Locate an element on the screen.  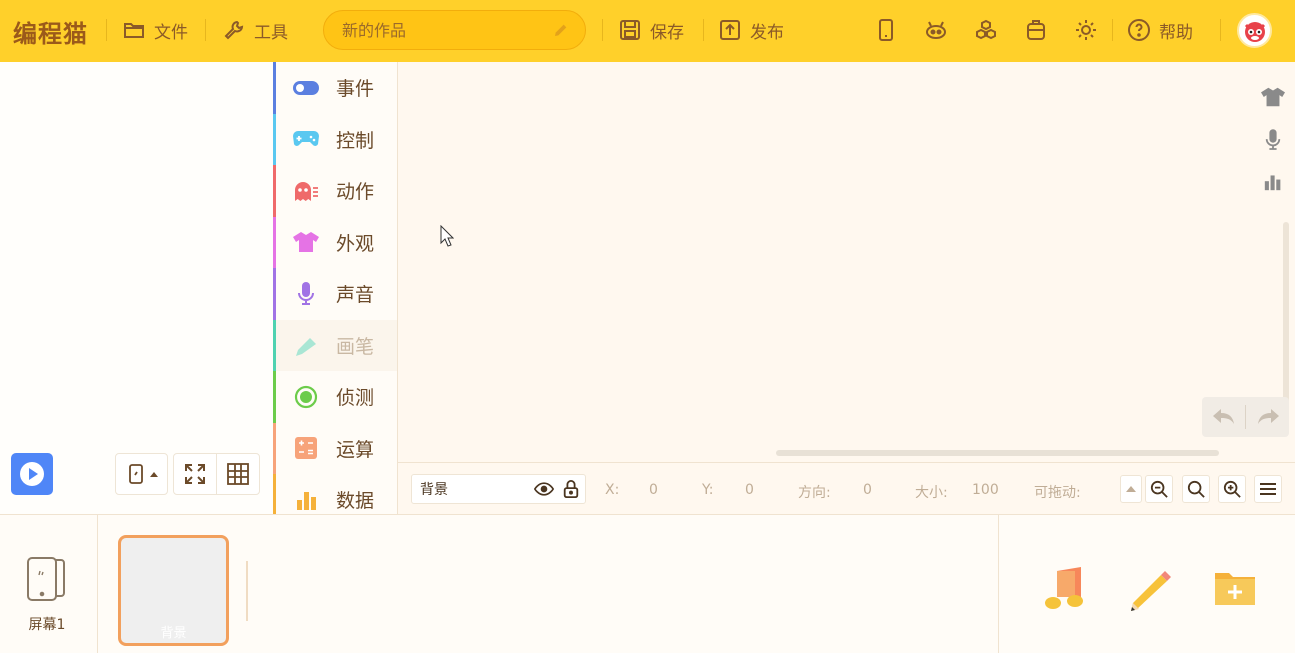
y-value: 0 is located at coordinates (749, 490).